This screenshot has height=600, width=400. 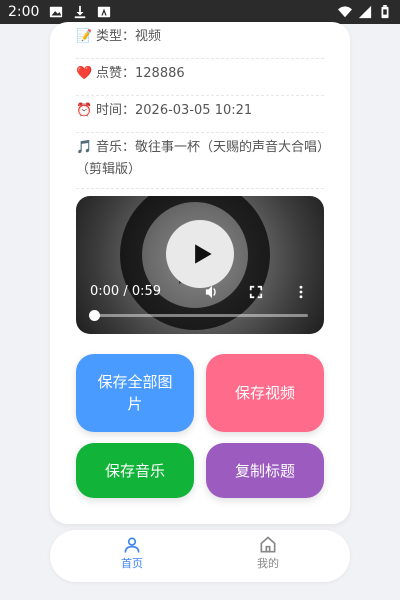 I want to click on type-row: 📝 类型： 视频, so click(x=200, y=42).